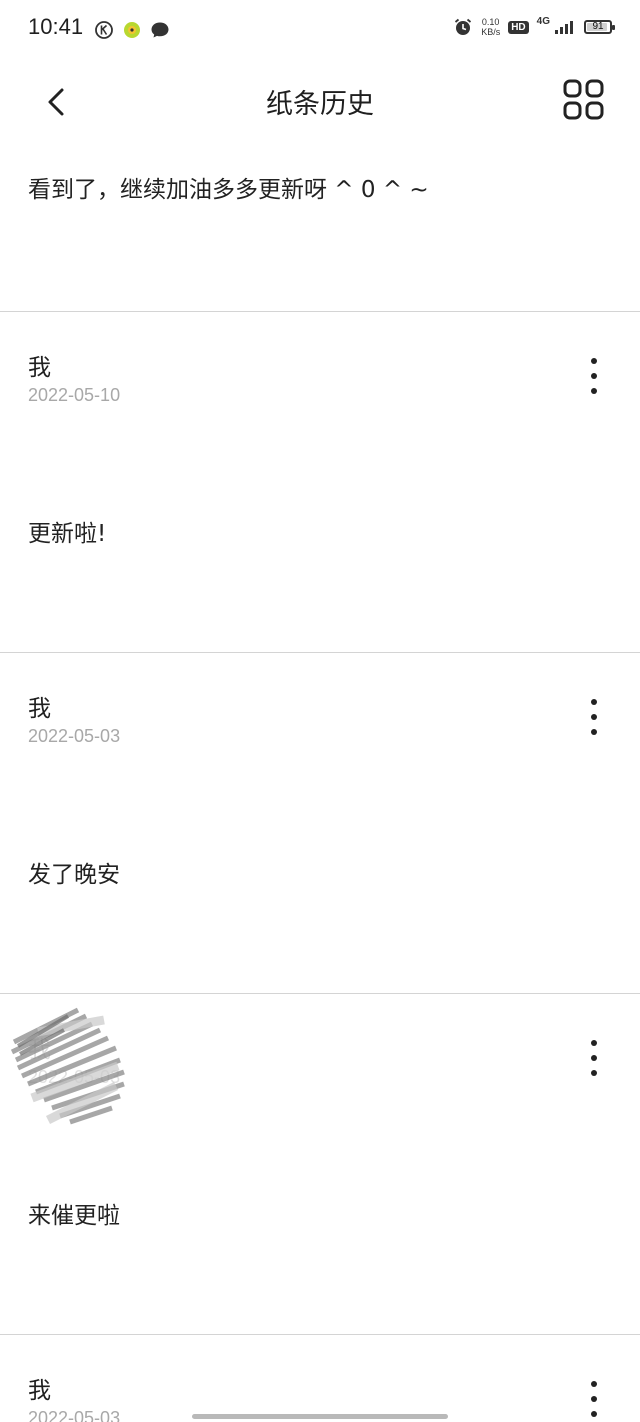 This screenshot has height=1422, width=640. I want to click on system-status: 0.10 KB/s HD 4G 91, so click(534, 26).